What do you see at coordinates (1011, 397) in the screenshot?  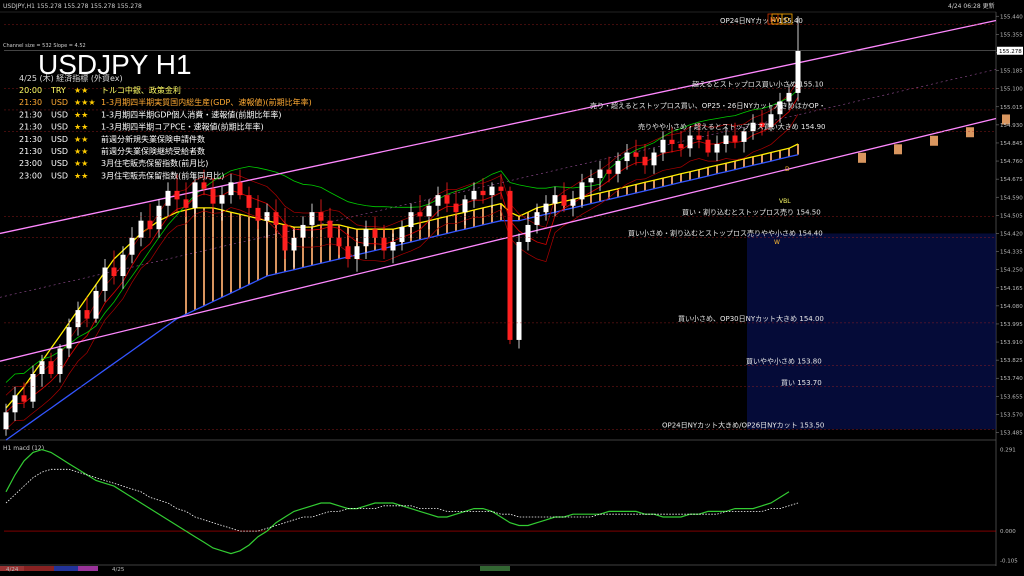 I see `y-tick-label: 153.655` at bounding box center [1011, 397].